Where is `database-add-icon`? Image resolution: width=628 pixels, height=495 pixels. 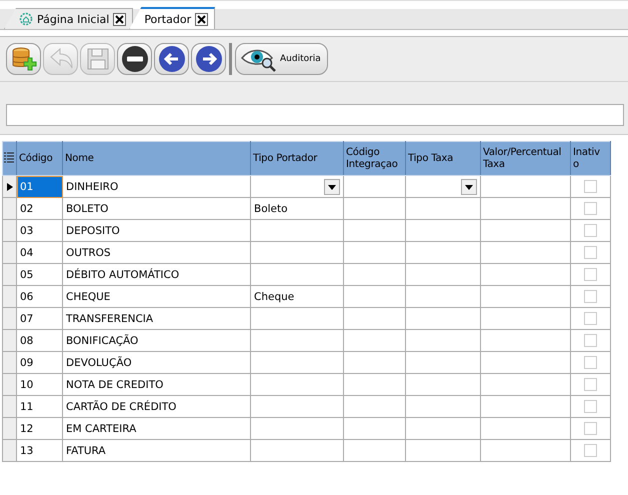
database-add-icon is located at coordinates (23, 59).